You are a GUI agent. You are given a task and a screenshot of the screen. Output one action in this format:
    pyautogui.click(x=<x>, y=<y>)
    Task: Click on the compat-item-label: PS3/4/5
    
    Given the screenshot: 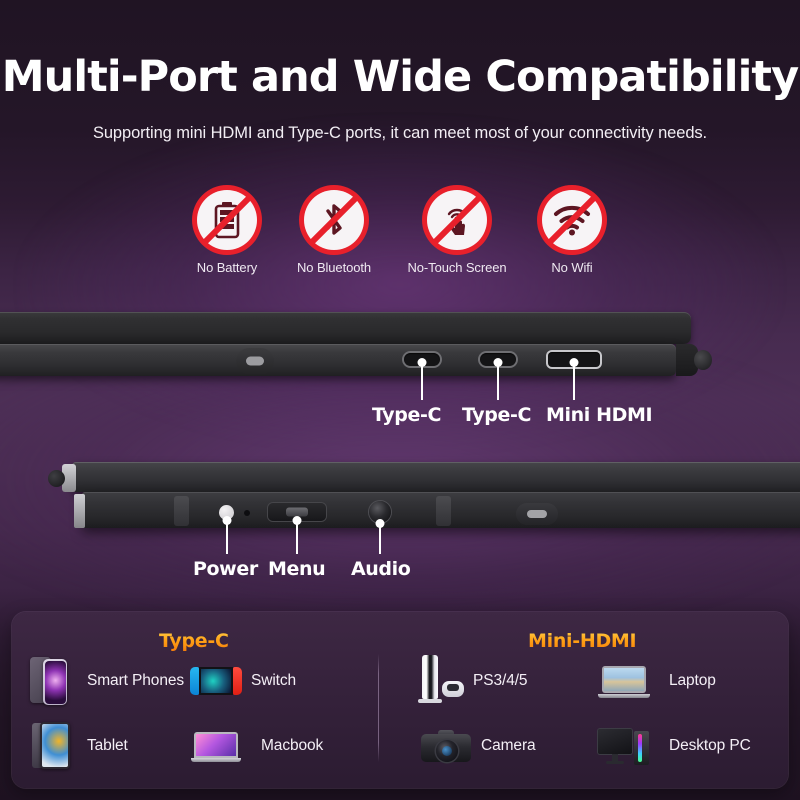 What is the action you would take?
    pyautogui.click(x=500, y=680)
    